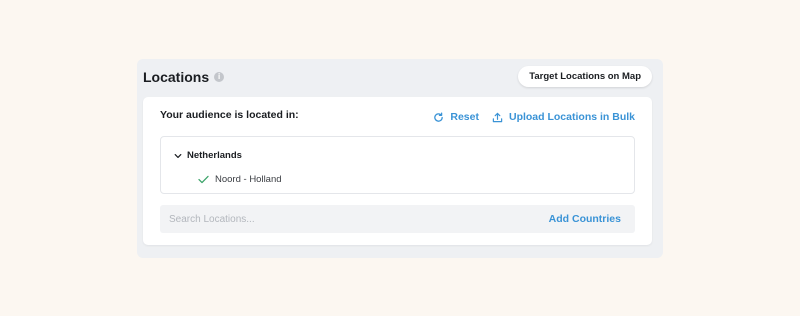 The width and height of the screenshot is (800, 316). Describe the element at coordinates (176, 77) in the screenshot. I see `section-title-label: Locations` at that location.